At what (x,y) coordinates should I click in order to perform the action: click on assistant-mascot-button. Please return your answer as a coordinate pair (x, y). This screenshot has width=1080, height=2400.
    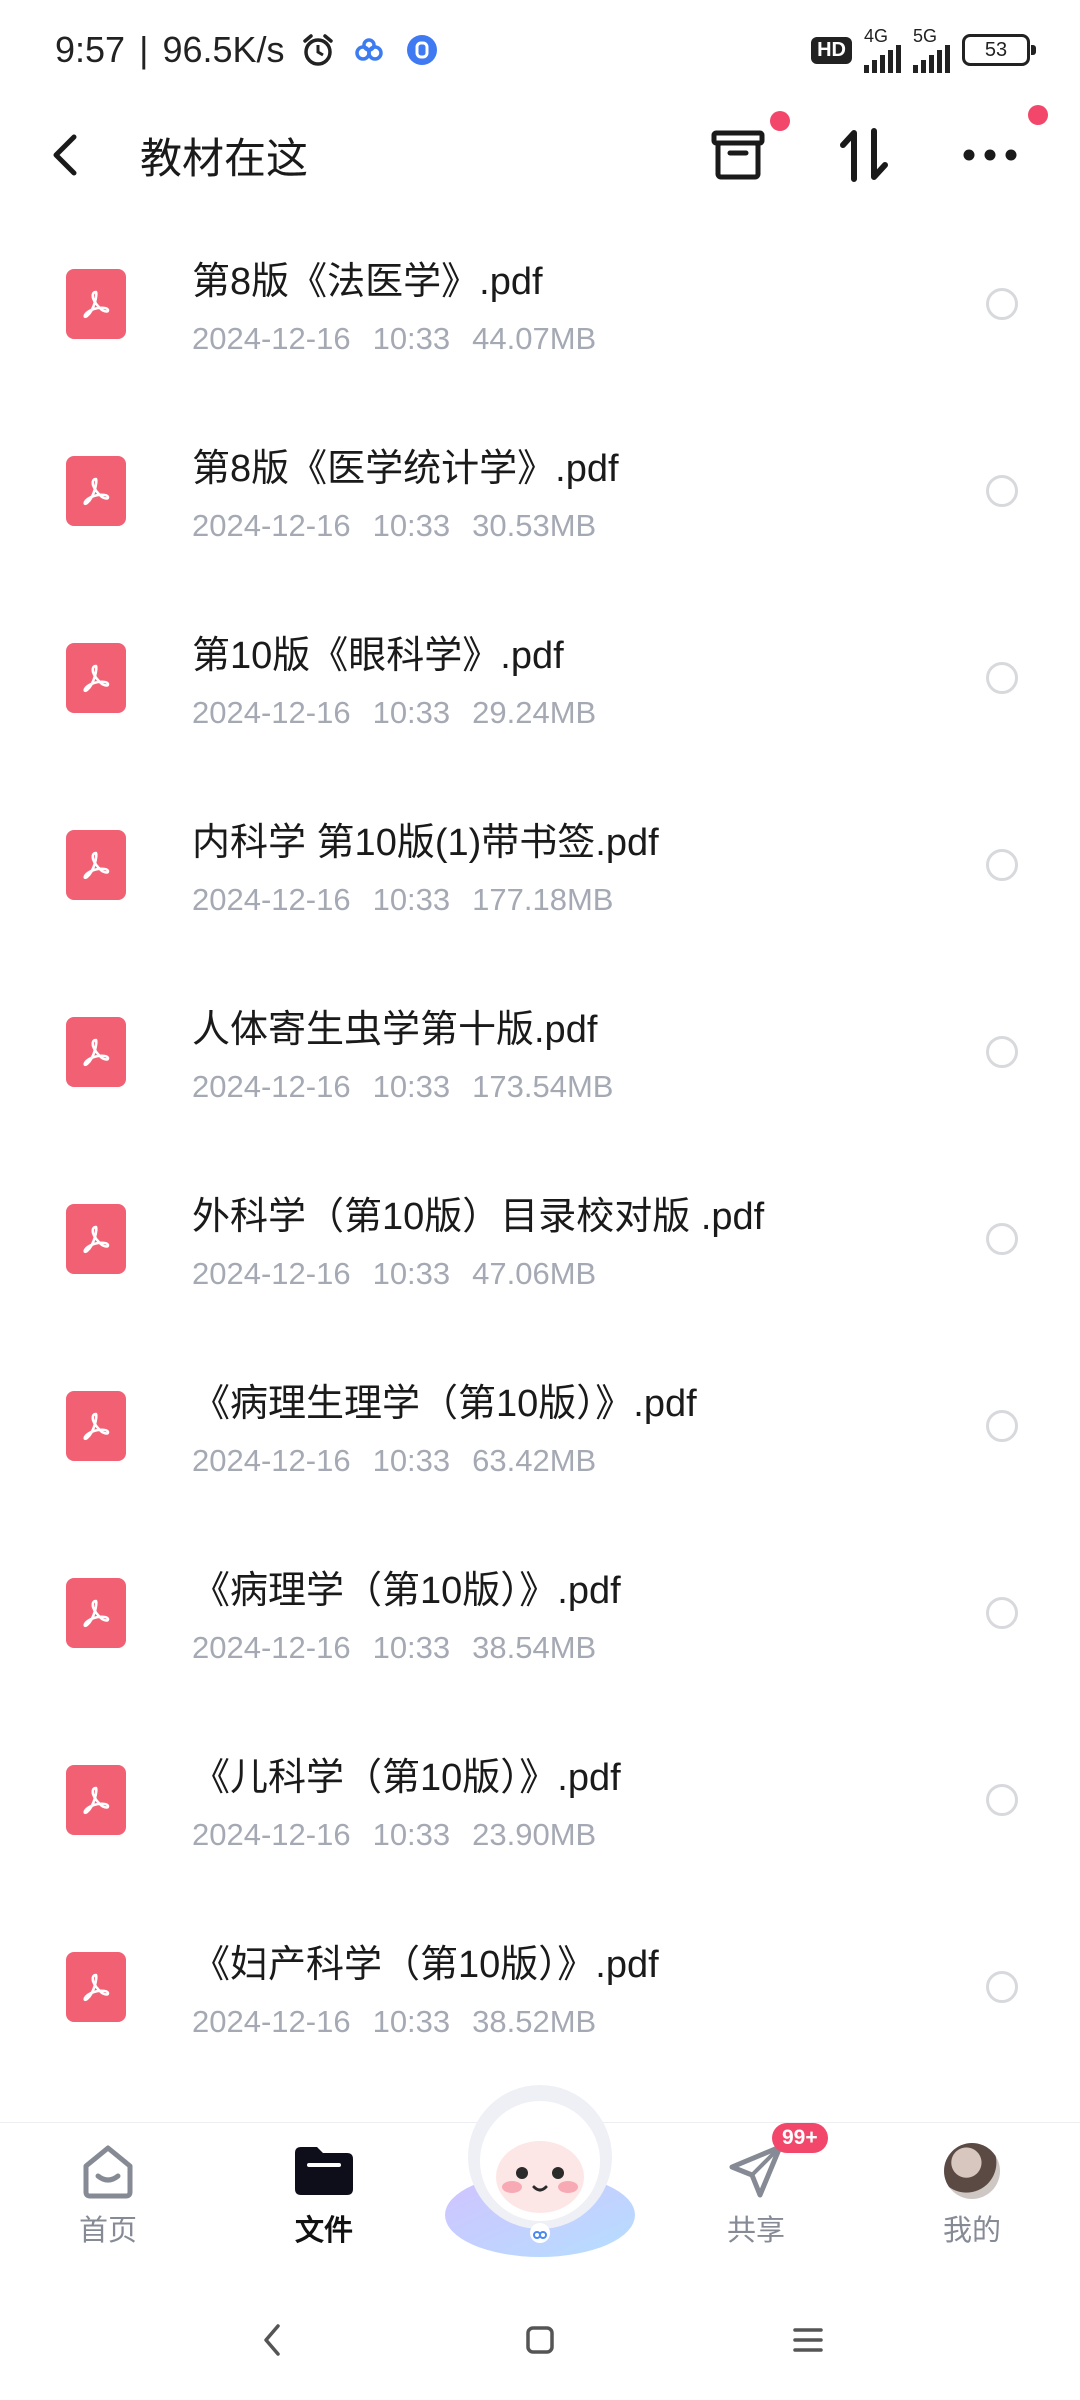
    Looking at the image, I should click on (540, 2165).